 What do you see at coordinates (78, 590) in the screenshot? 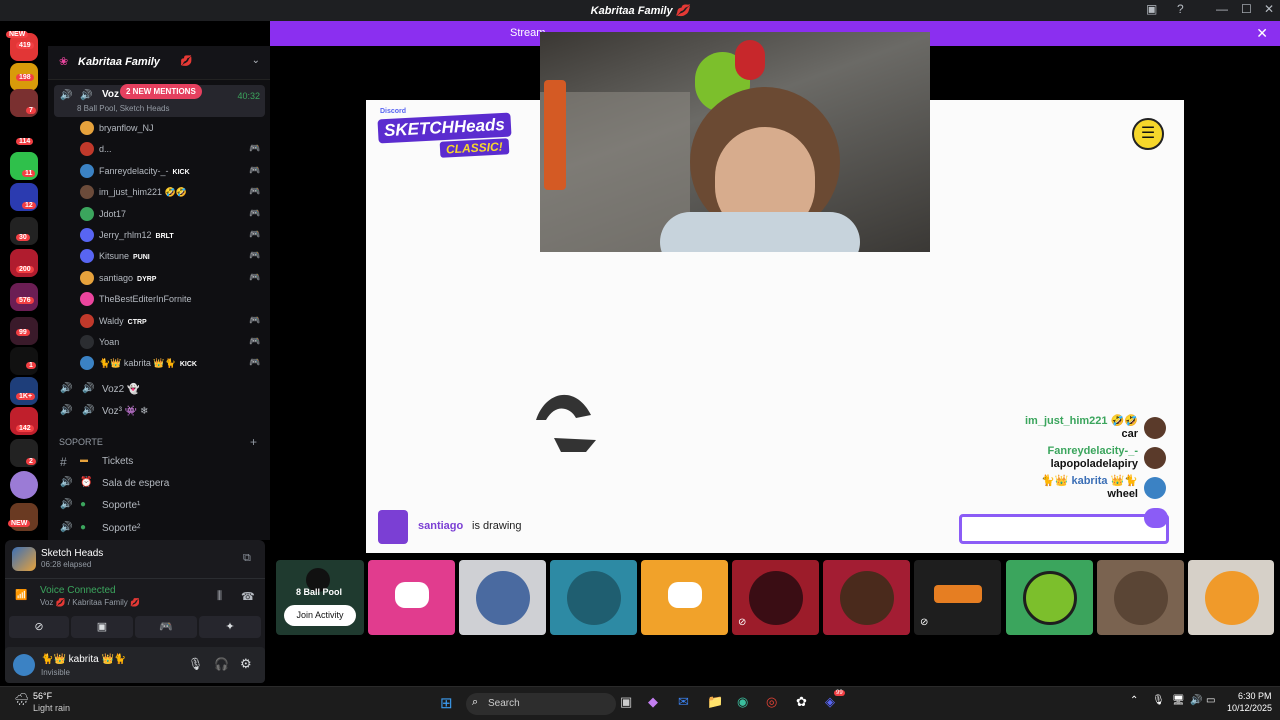
I see `voice-status: Voice Connected` at bounding box center [78, 590].